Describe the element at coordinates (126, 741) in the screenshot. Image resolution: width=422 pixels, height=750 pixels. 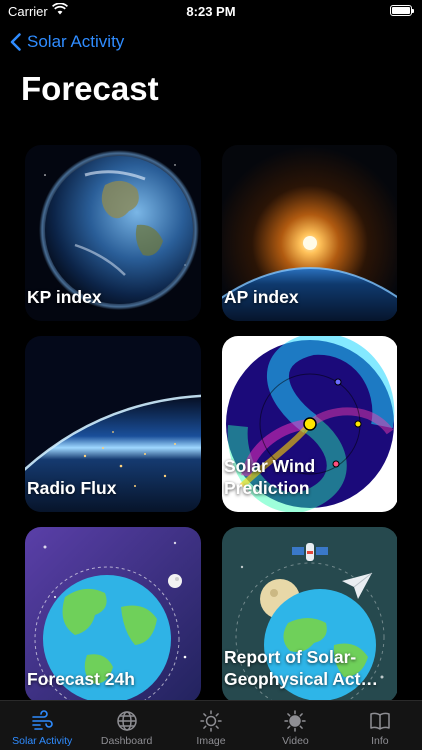
I see `tab-dashboard-label: Dashboard` at that location.